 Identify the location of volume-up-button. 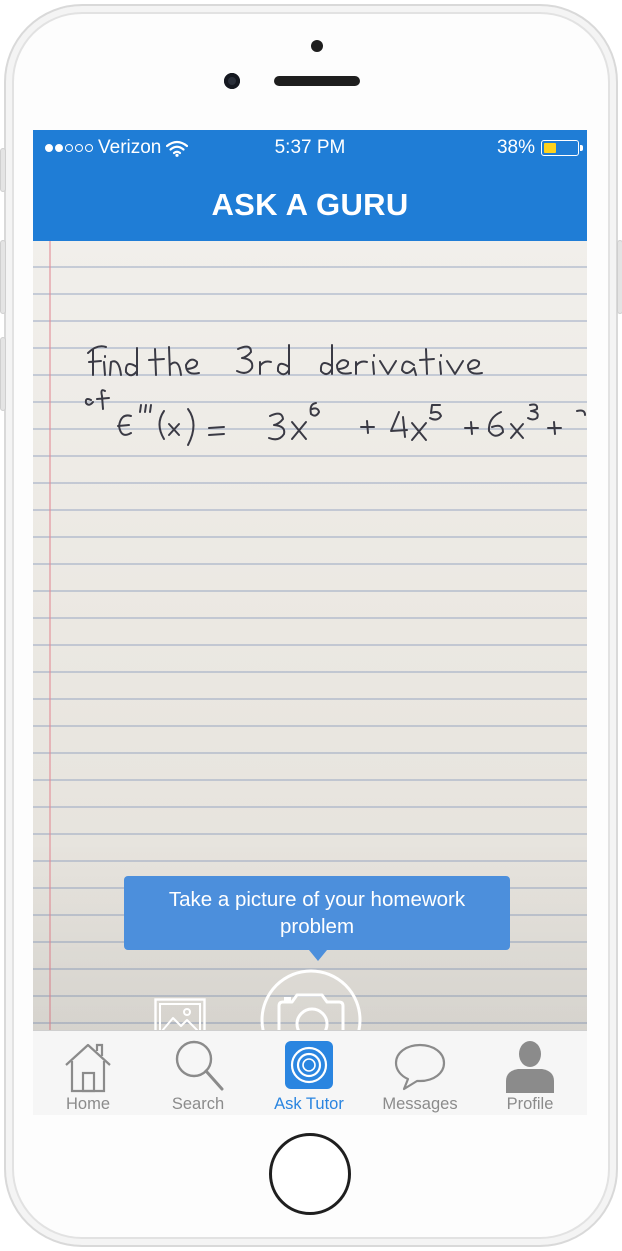
(3, 277).